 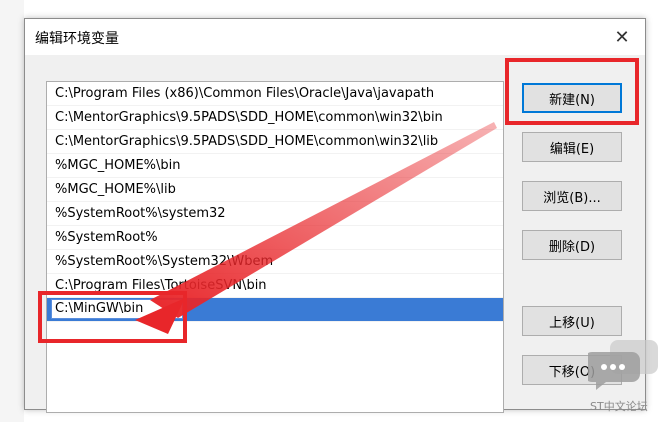 I want to click on title-bar: 编辑环境变量 ✕, so click(x=335, y=37).